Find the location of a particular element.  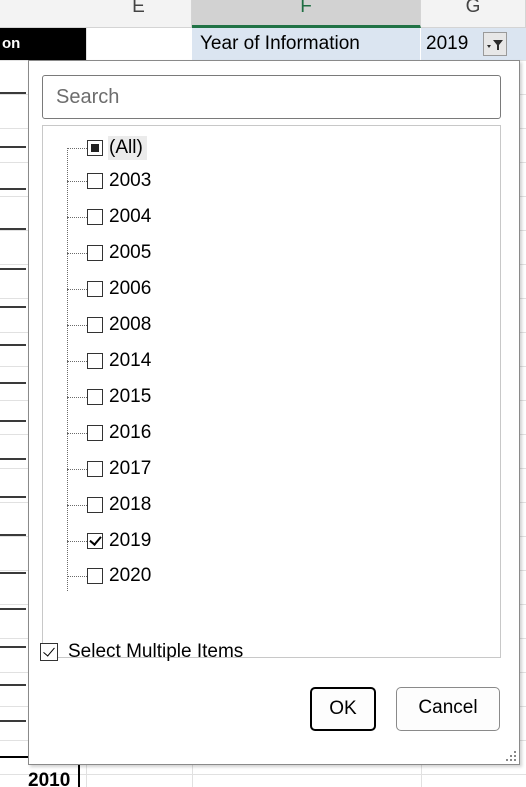

filter-item-label: 2020 is located at coordinates (130, 575).